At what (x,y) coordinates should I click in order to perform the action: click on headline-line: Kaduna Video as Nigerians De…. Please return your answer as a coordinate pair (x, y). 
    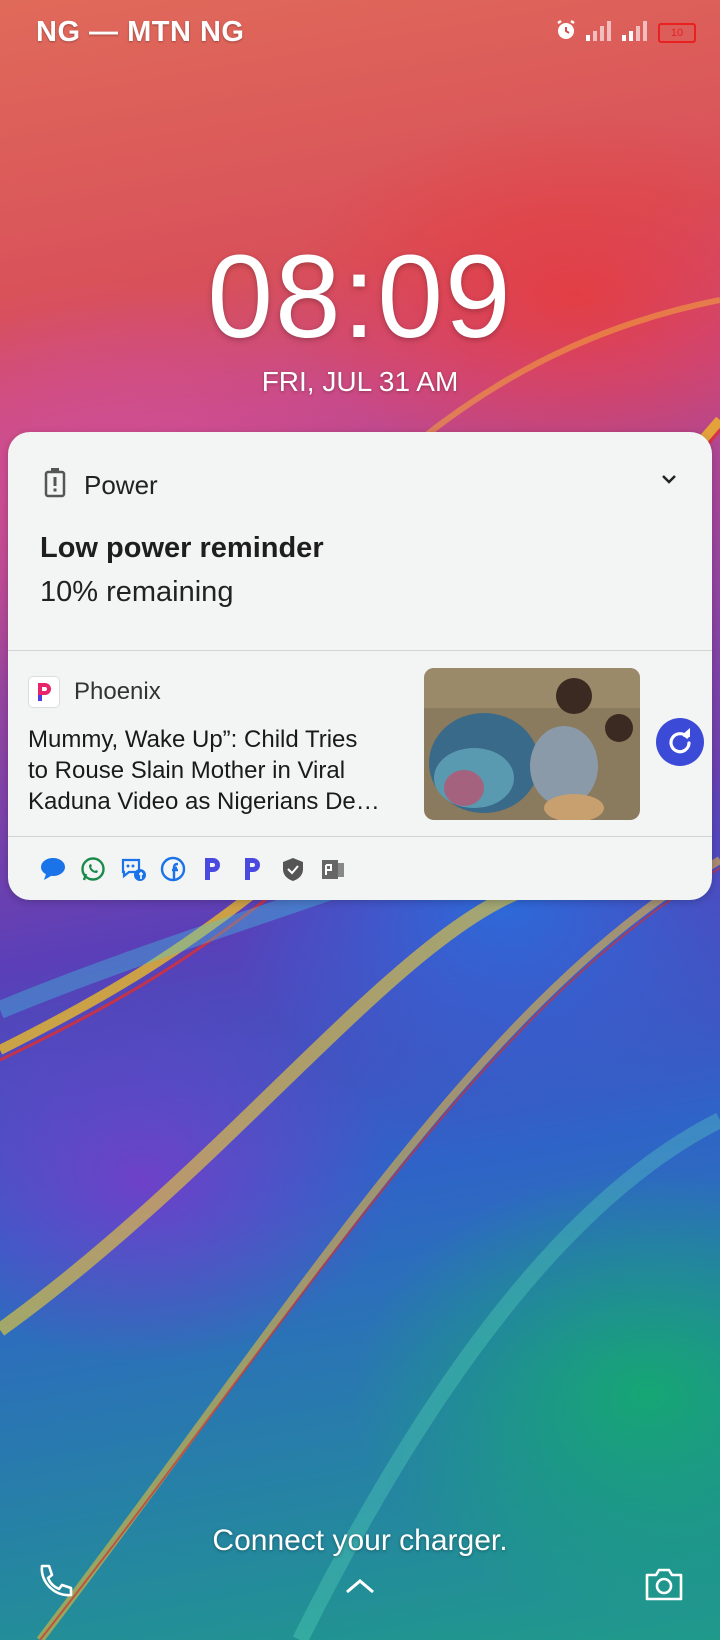
    Looking at the image, I should click on (204, 801).